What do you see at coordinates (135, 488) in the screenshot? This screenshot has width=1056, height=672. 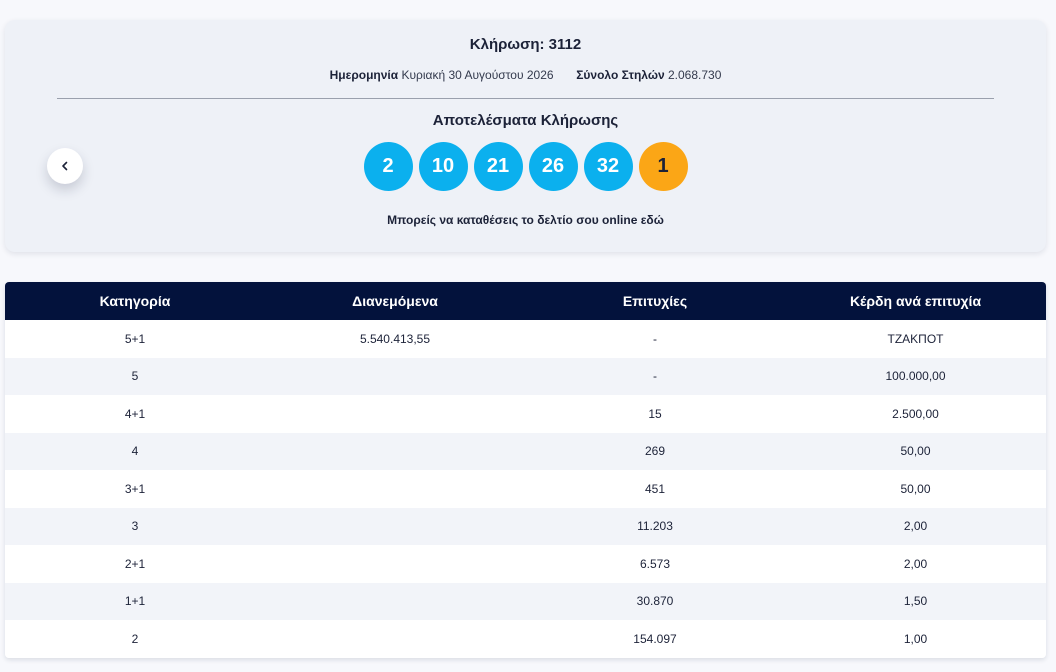 I see `cell-category: 3+1` at bounding box center [135, 488].